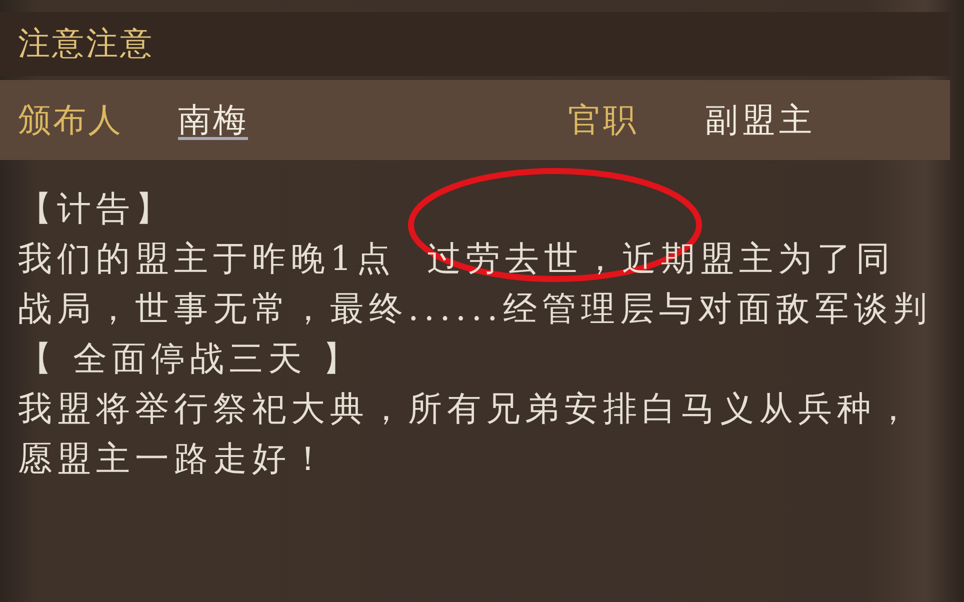  I want to click on notice-text-line: 愿盟主一路走好！, so click(174, 459).